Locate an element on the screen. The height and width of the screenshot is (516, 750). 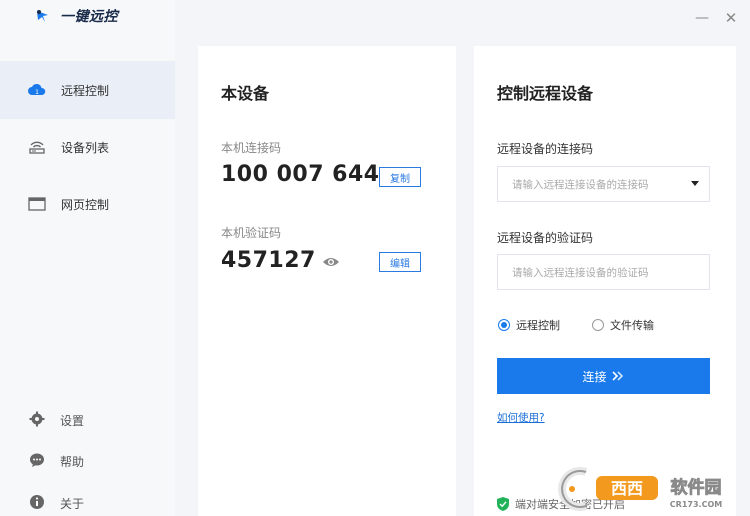
remote-verify-input: 请输入远程连接设备的验证码 is located at coordinates (603, 272).